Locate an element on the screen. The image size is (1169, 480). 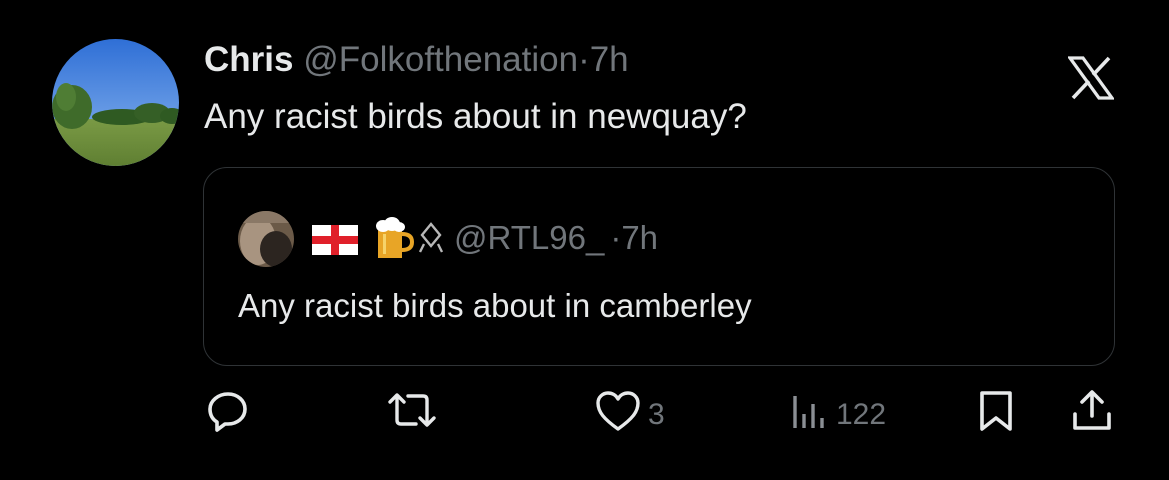
beer-mug-icon is located at coordinates (394, 238).